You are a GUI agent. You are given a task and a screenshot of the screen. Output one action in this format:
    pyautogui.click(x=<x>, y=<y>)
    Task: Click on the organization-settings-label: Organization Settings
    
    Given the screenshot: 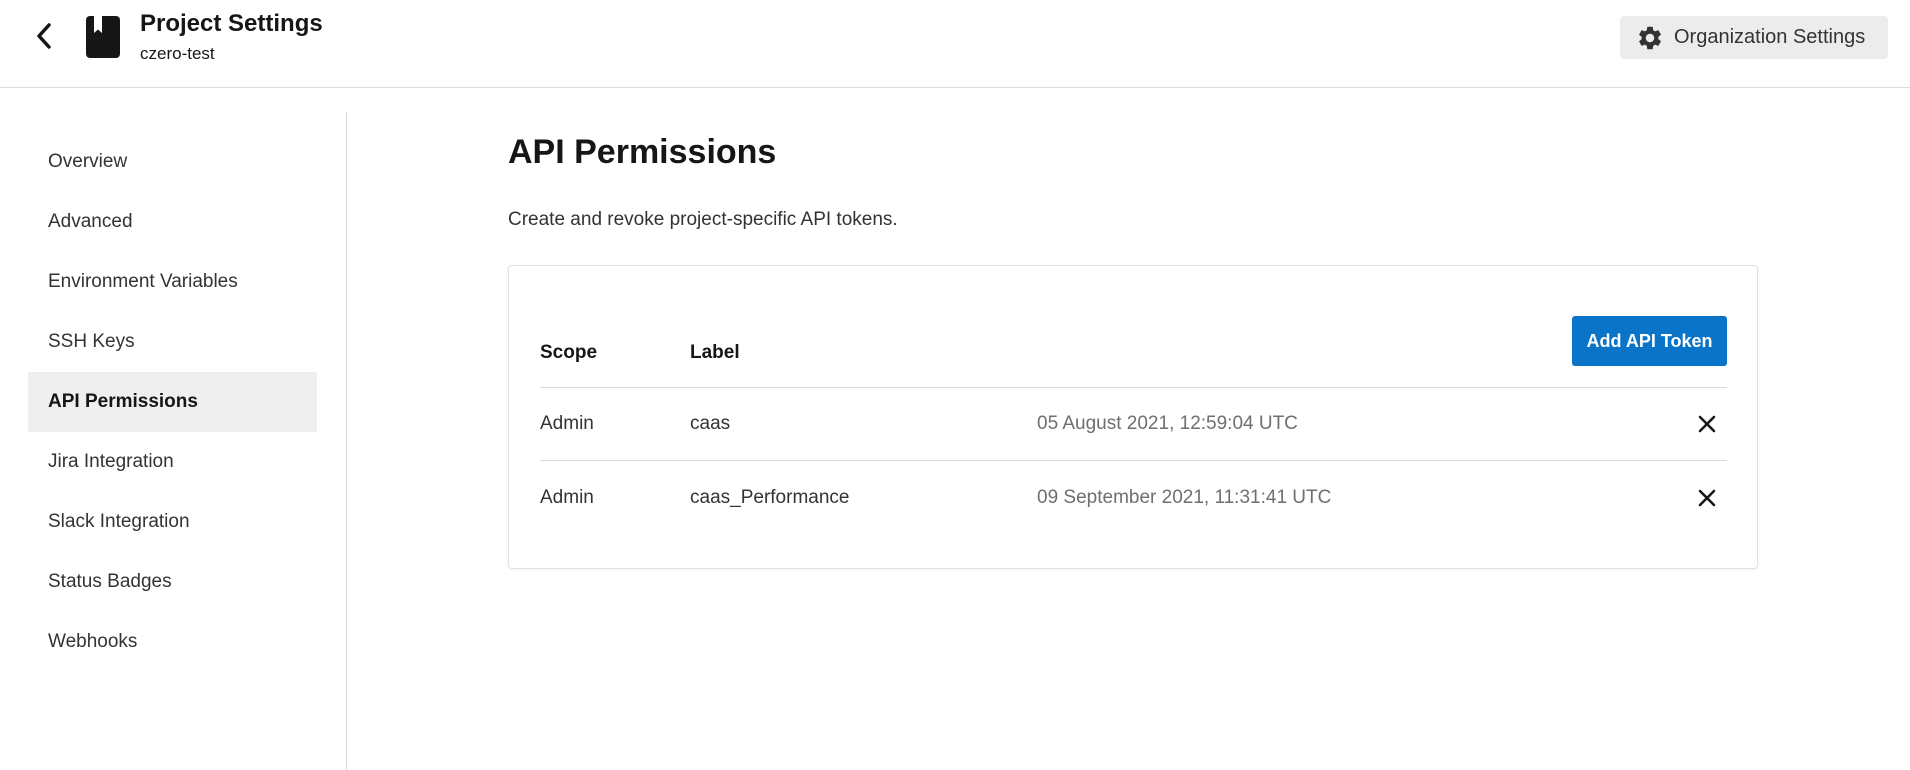 What is the action you would take?
    pyautogui.click(x=1770, y=37)
    